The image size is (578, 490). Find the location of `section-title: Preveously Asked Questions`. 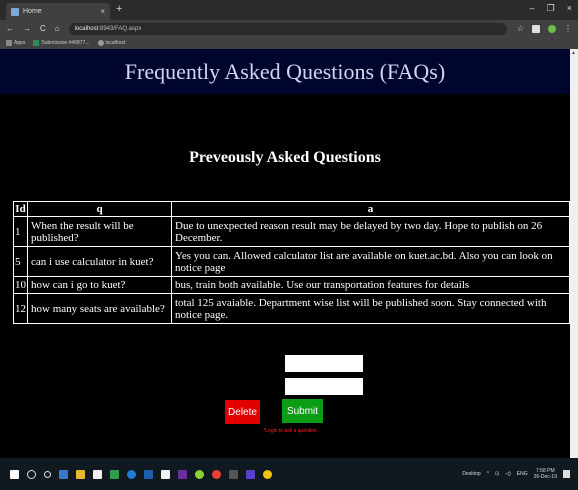

section-title: Preveously Asked Questions is located at coordinates (285, 157).